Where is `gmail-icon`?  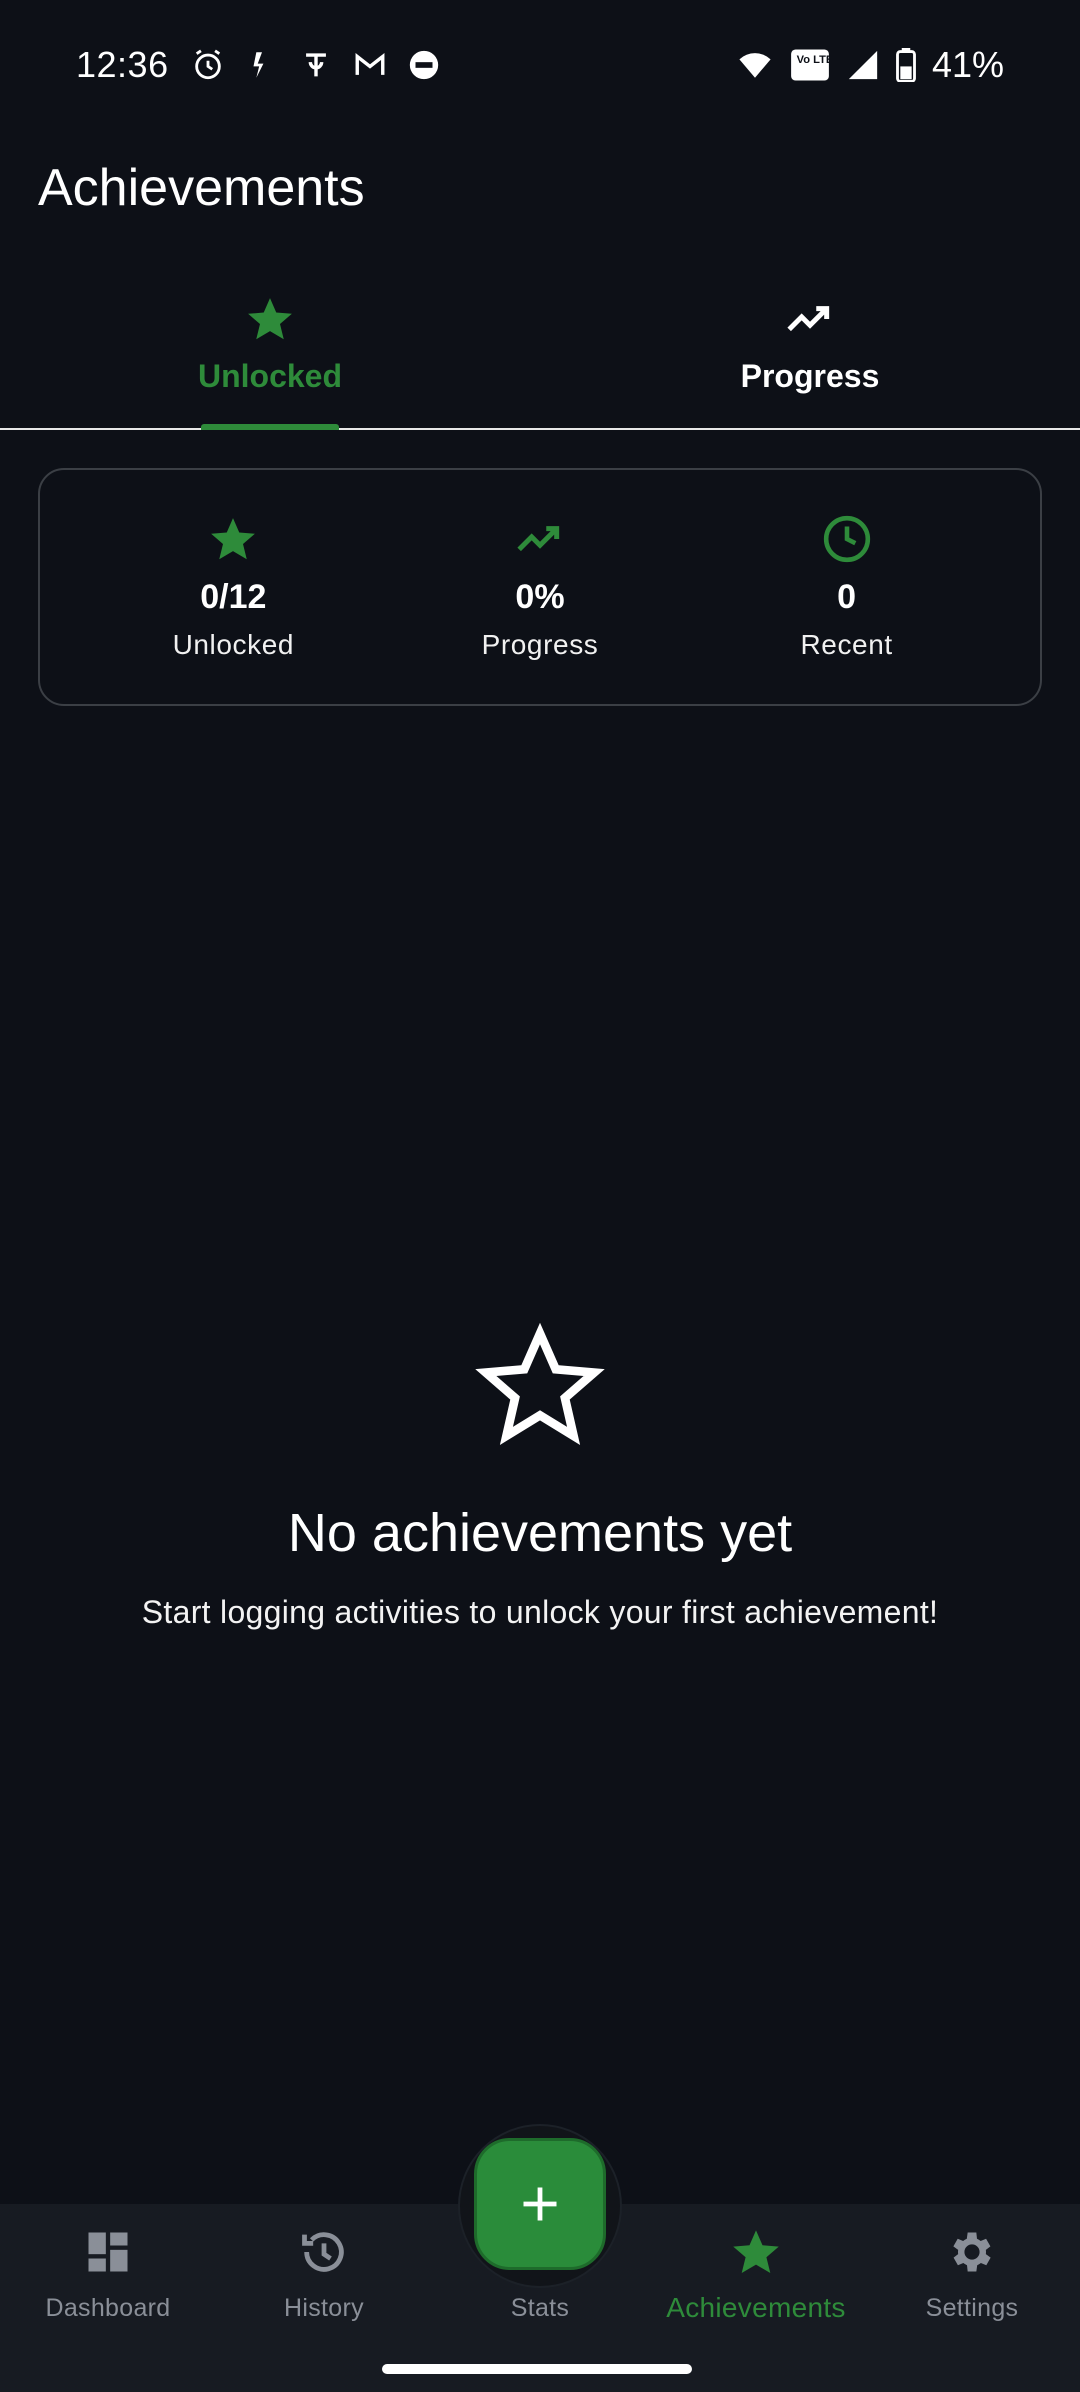 gmail-icon is located at coordinates (370, 64).